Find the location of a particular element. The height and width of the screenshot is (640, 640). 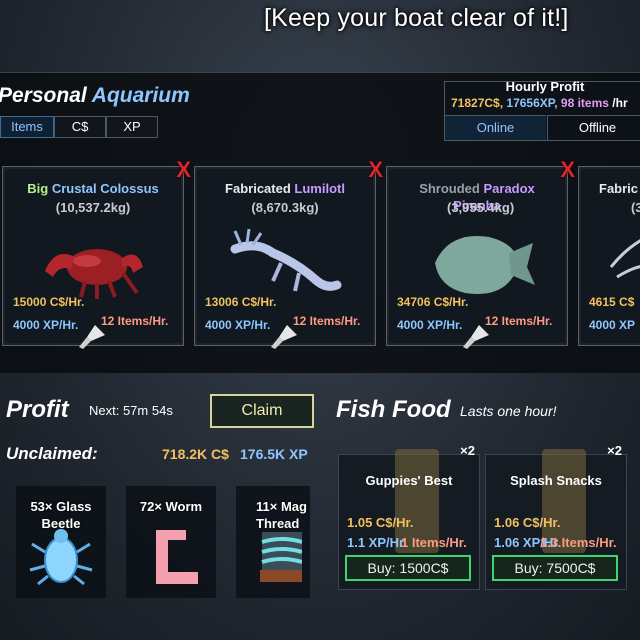

fish-prefix: Shrouded is located at coordinates (449, 188).